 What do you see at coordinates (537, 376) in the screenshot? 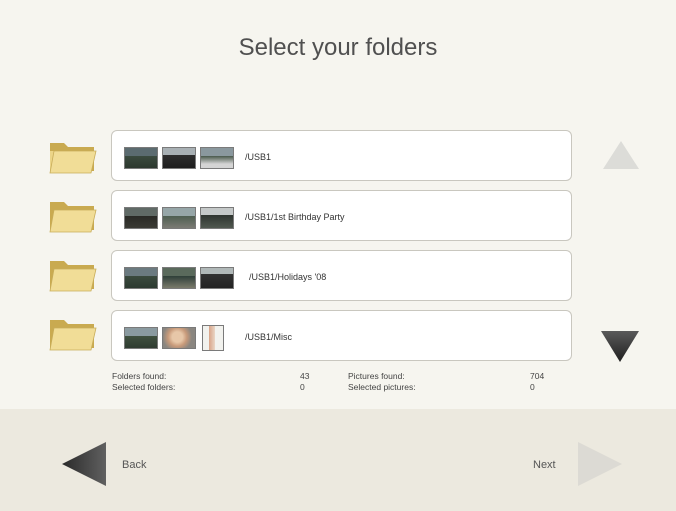
I see `pictures-found-value: 704` at bounding box center [537, 376].